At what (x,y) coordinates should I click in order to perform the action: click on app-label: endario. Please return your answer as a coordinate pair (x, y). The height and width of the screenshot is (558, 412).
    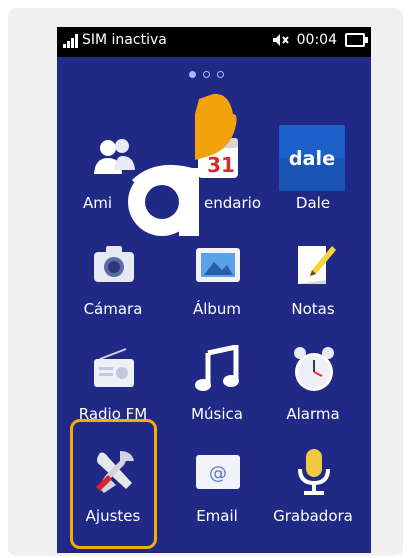
    Looking at the image, I should click on (232, 203).